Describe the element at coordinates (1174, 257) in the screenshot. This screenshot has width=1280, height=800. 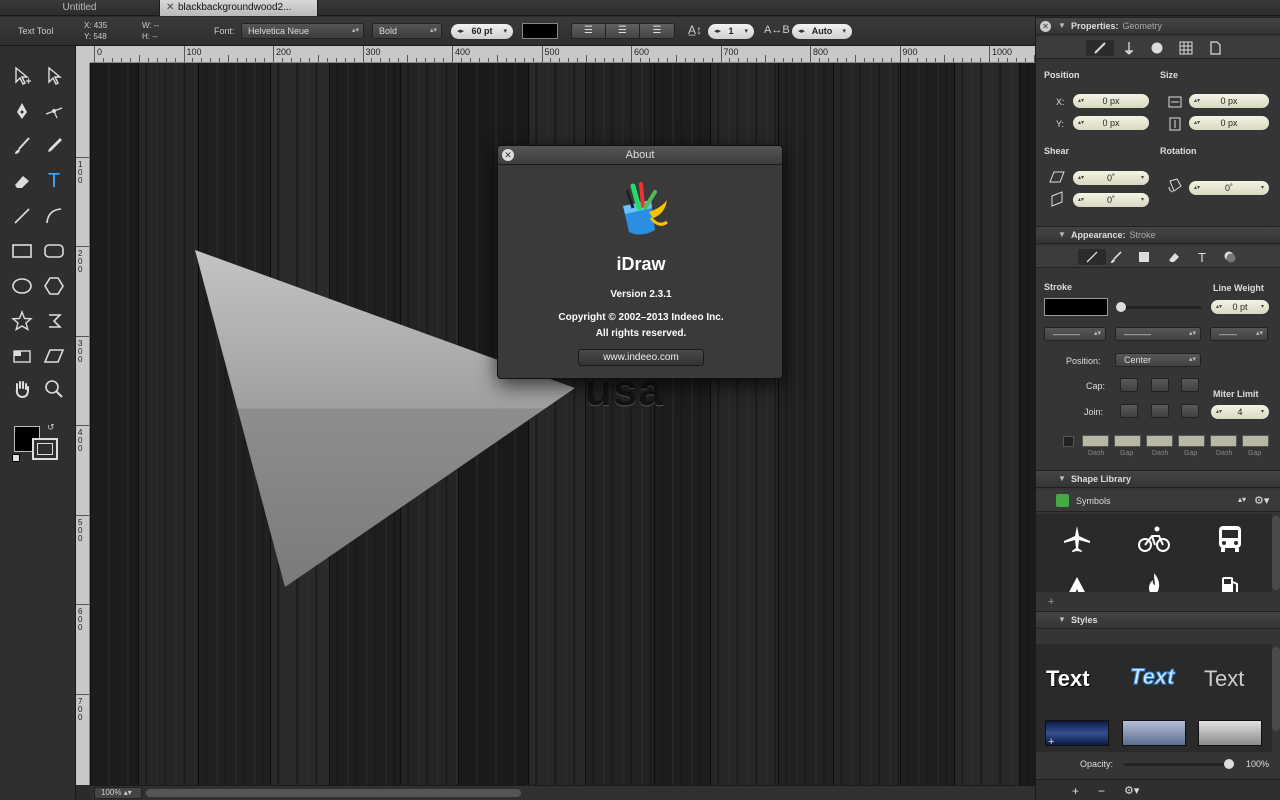
I see `eraser-tab-icon` at that location.